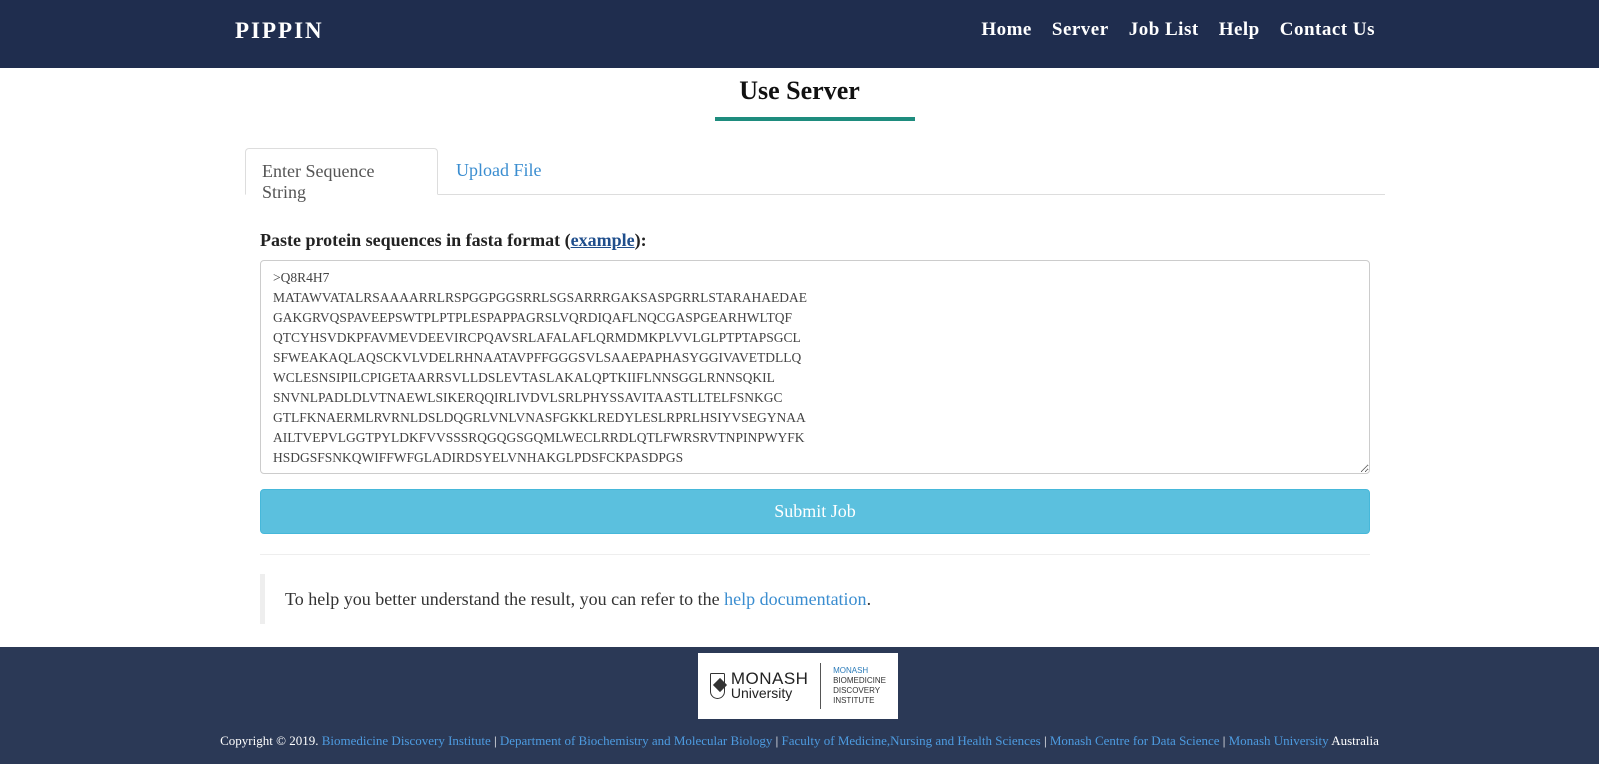 This screenshot has height=764, width=1599. Describe the element at coordinates (1279, 740) in the screenshot. I see `footer-link-monash: Monash University` at that location.